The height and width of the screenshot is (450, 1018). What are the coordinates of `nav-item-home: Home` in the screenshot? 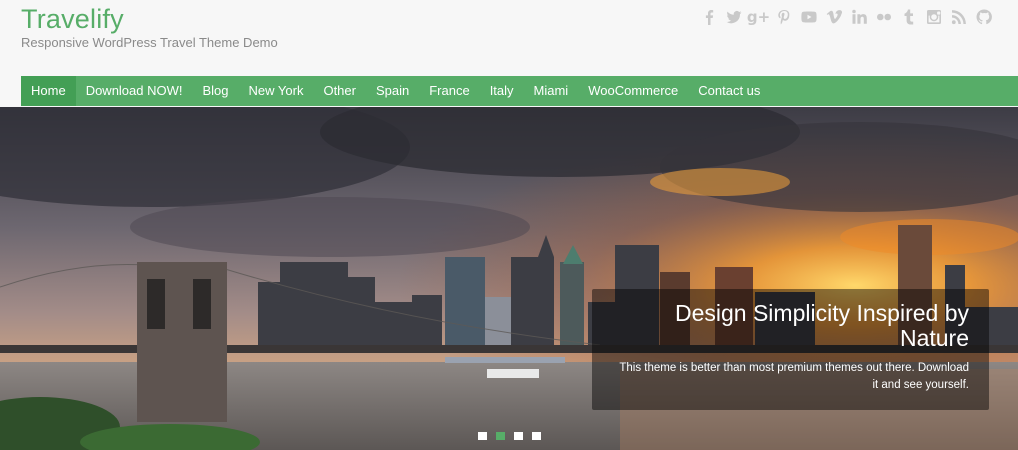 It's located at (48, 91).